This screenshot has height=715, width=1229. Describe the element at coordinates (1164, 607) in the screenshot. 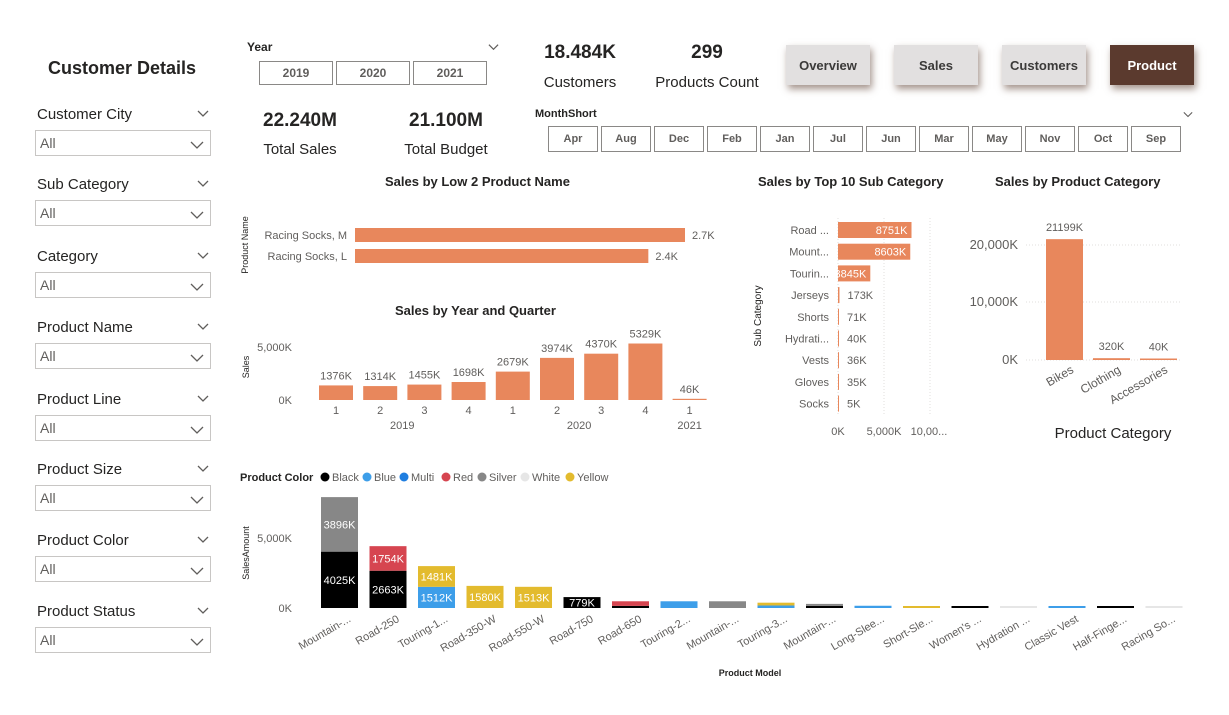

I see `color-bar-segment-white` at that location.